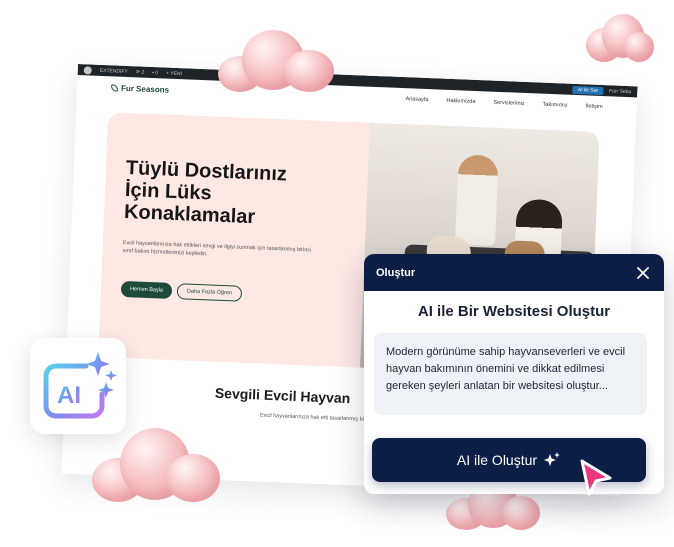 This screenshot has width=674, height=547. Describe the element at coordinates (69, 395) in the screenshot. I see `ai-badge-label: AI` at that location.